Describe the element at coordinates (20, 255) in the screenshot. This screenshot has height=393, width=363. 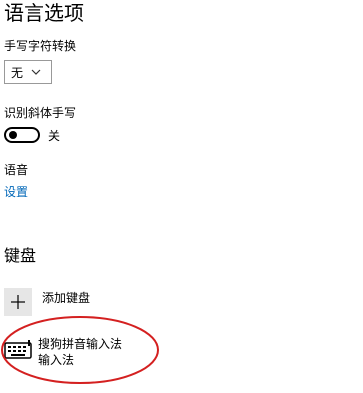
I see `keyboard-section-title: 键盘` at that location.